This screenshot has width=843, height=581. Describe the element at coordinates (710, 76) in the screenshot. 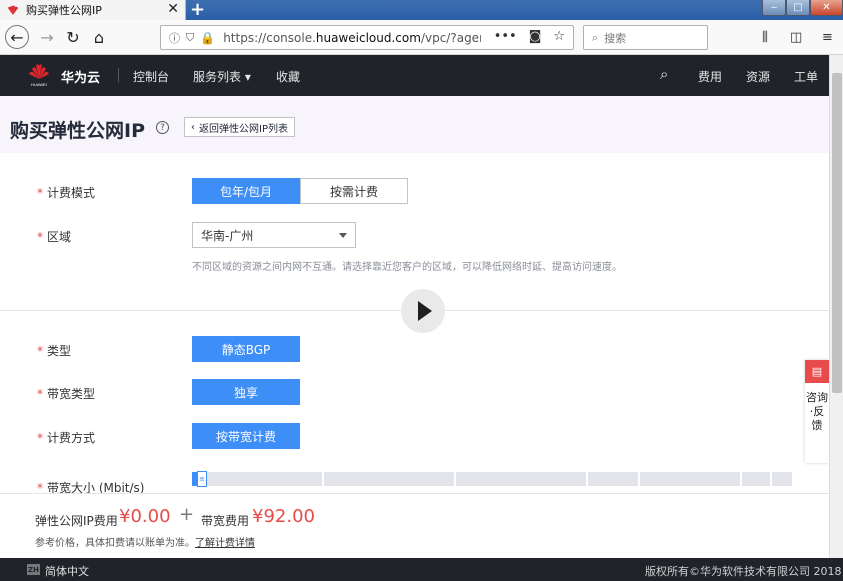

I see `nav-billing: 费用` at that location.